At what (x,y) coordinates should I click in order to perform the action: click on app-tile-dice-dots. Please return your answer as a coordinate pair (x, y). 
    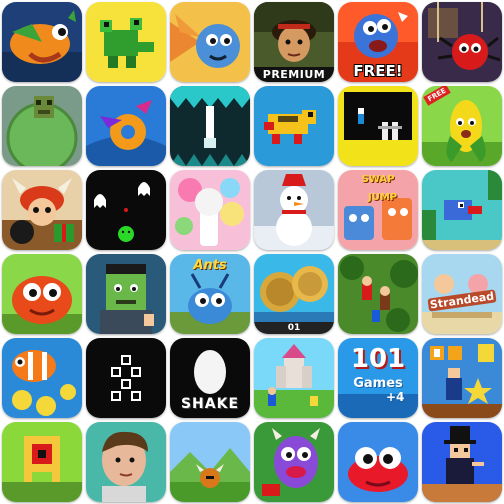
    Looking at the image, I should click on (126, 378).